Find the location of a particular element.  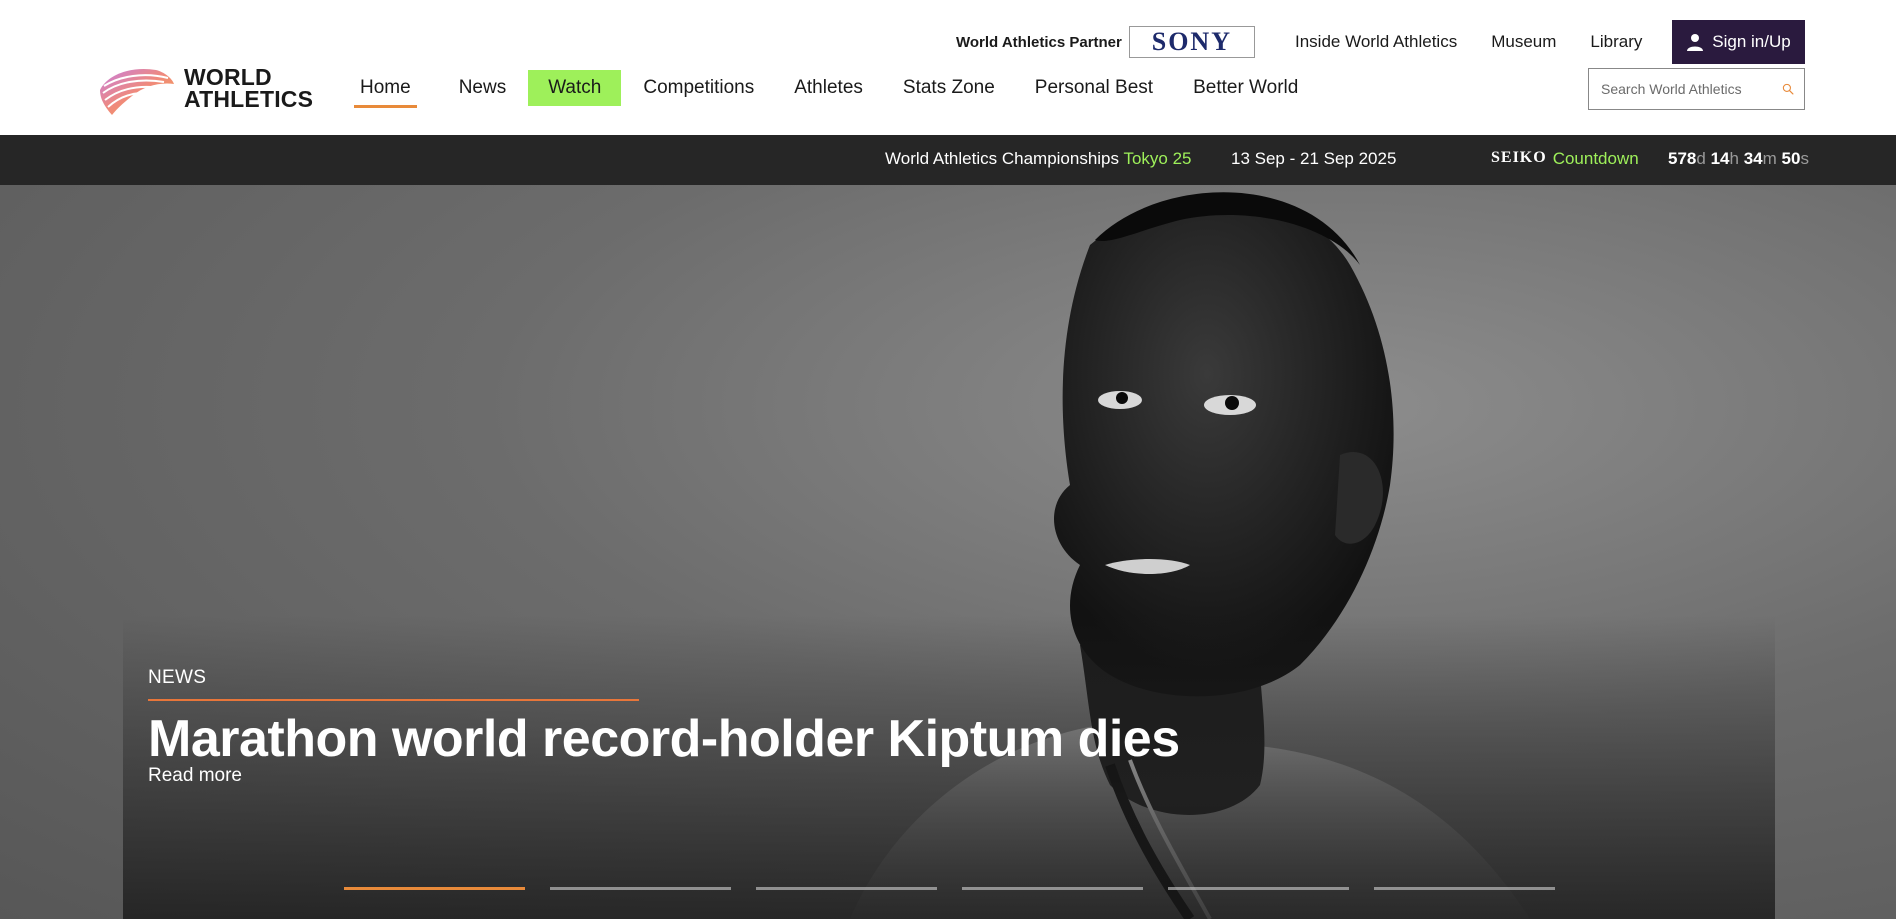

nav-better-world: Better World is located at coordinates (1245, 88).